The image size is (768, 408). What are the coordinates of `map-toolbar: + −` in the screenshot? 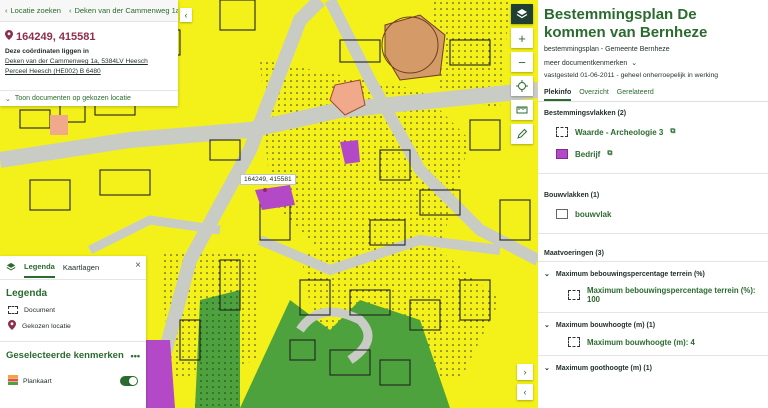 It's located at (522, 74).